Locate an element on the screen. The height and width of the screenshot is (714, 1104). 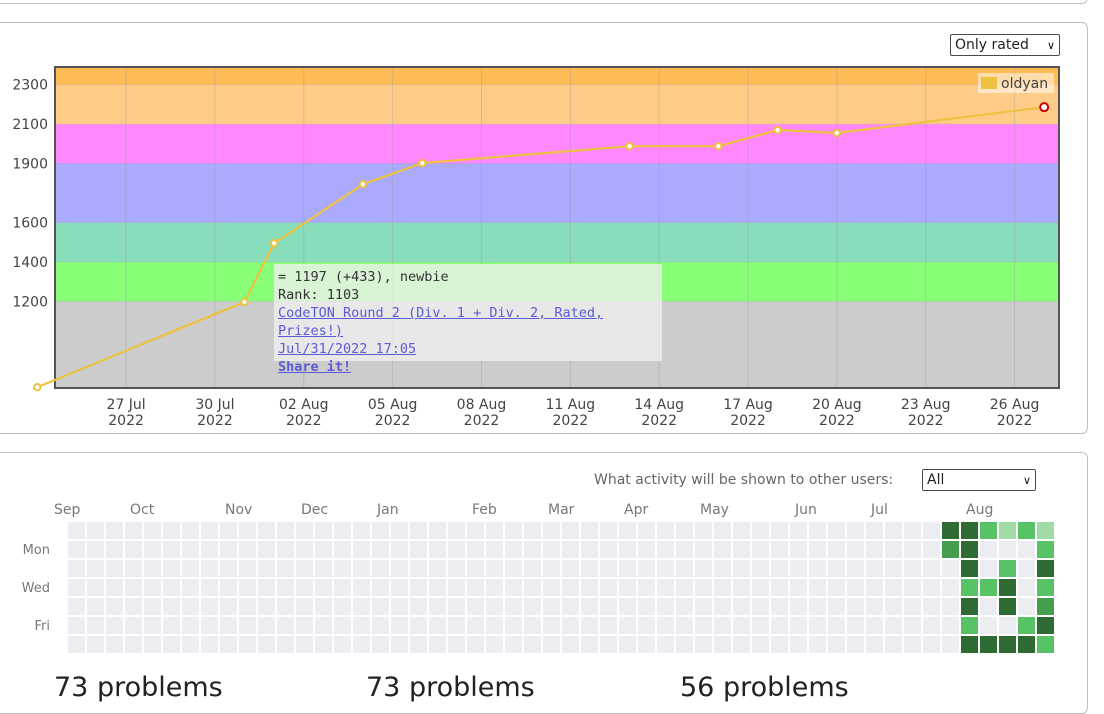
month-label: Mar is located at coordinates (561, 510).